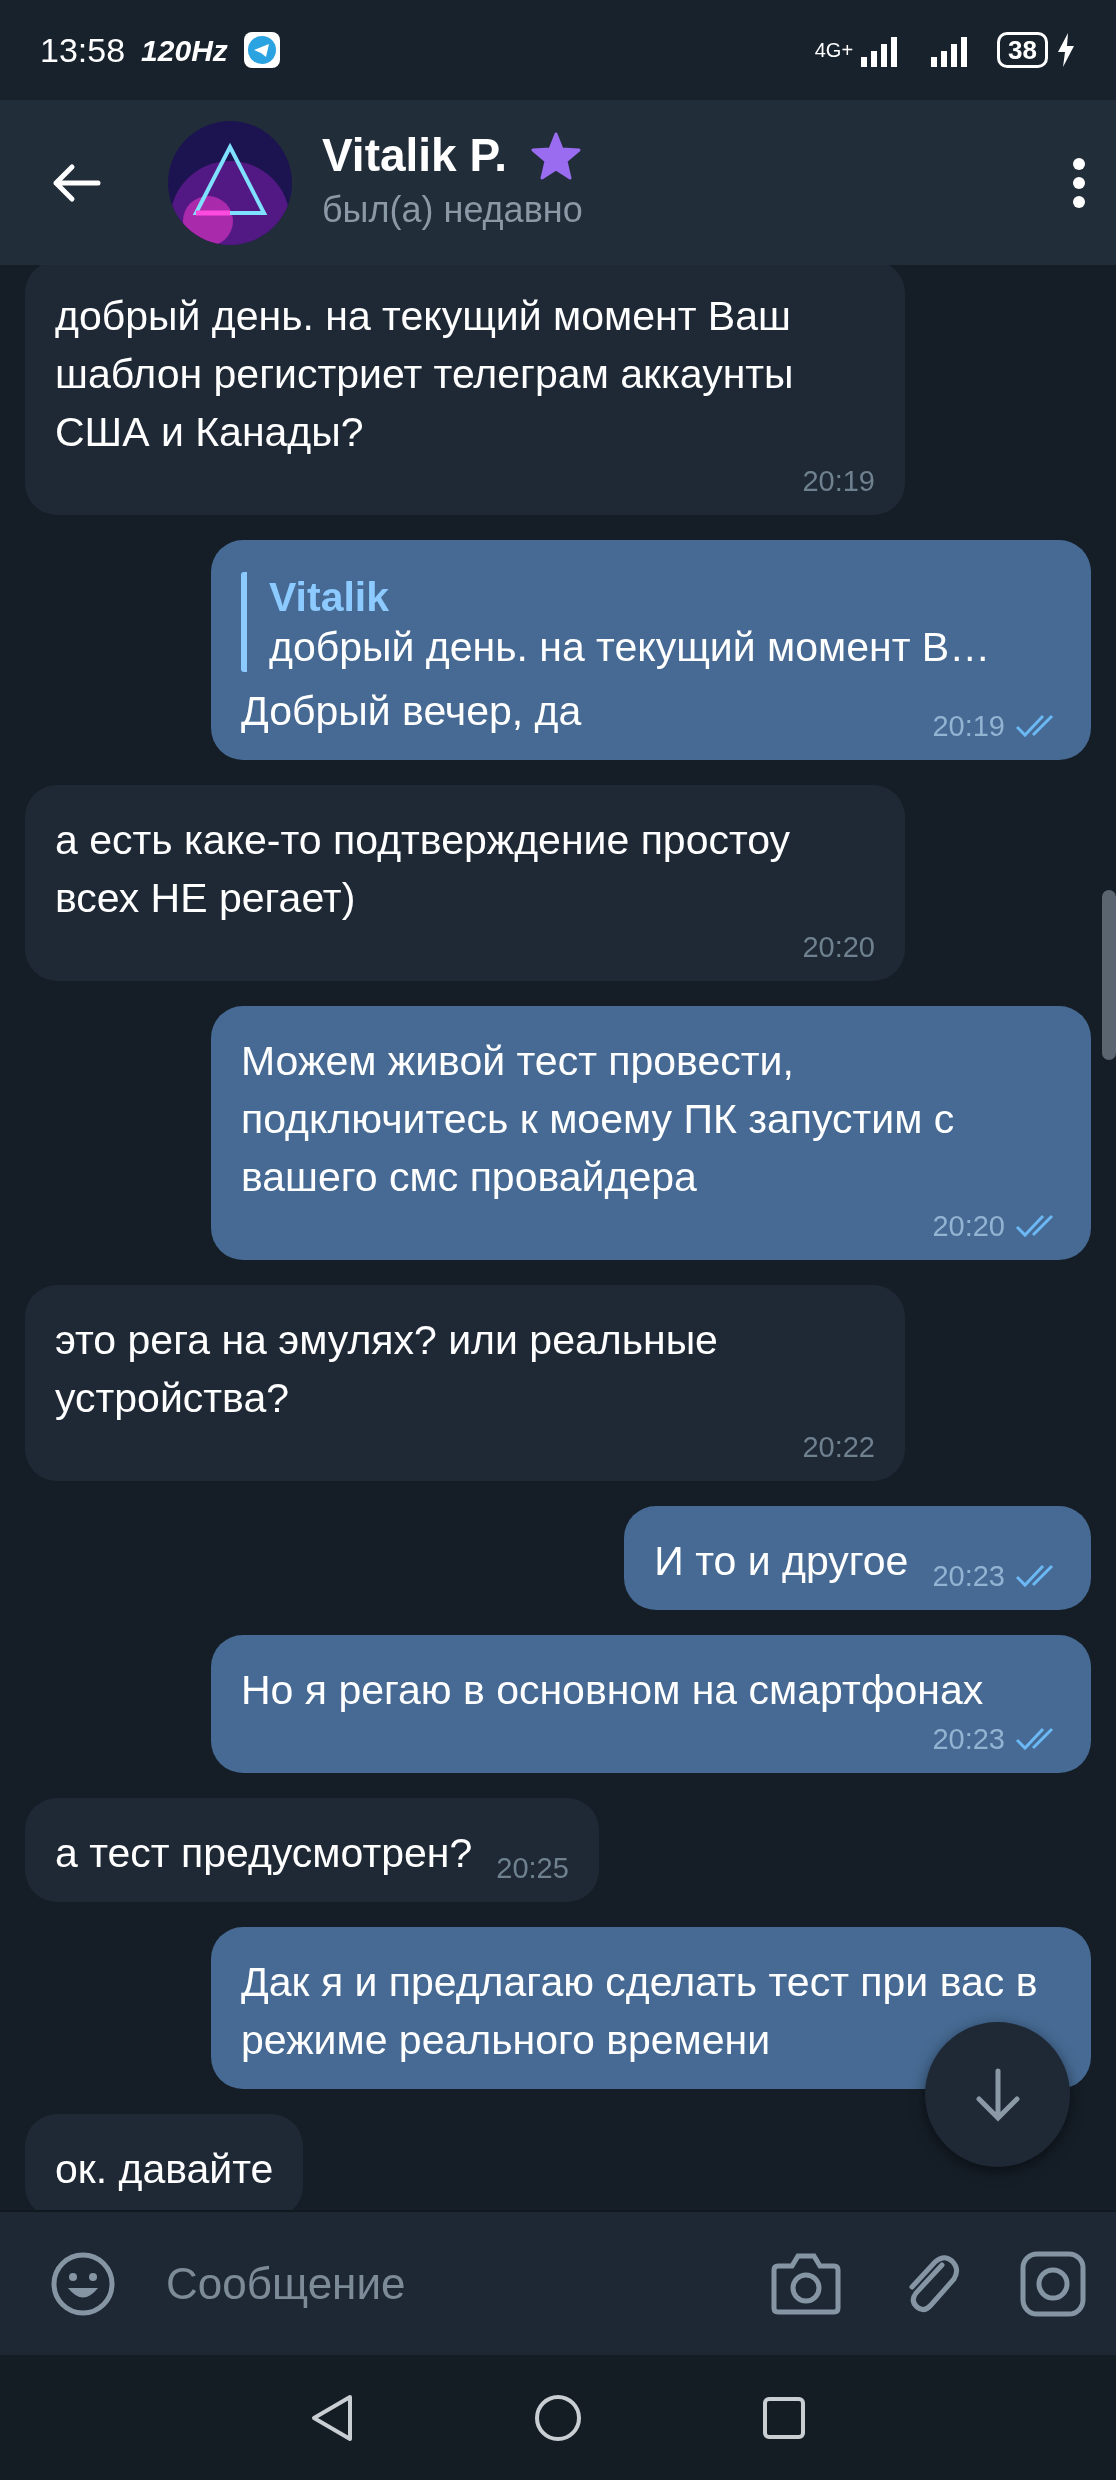 This screenshot has height=2480, width=1116. What do you see at coordinates (332, 2417) in the screenshot?
I see `back-nav-button` at bounding box center [332, 2417].